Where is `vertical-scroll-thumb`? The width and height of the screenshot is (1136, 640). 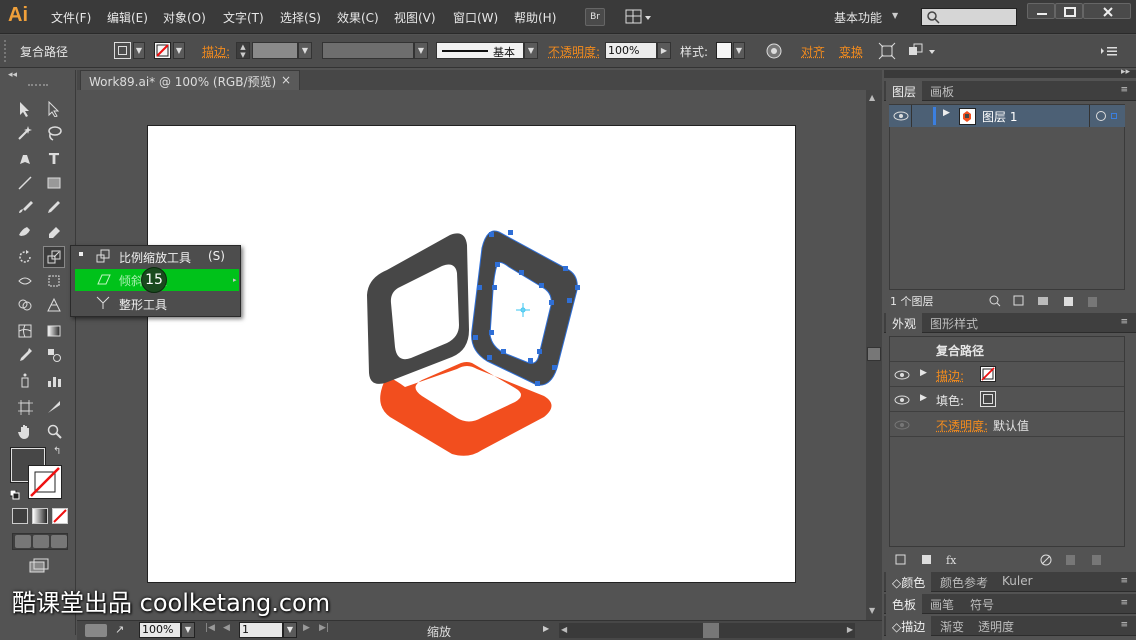
vertical-scroll-thumb is located at coordinates (874, 354).